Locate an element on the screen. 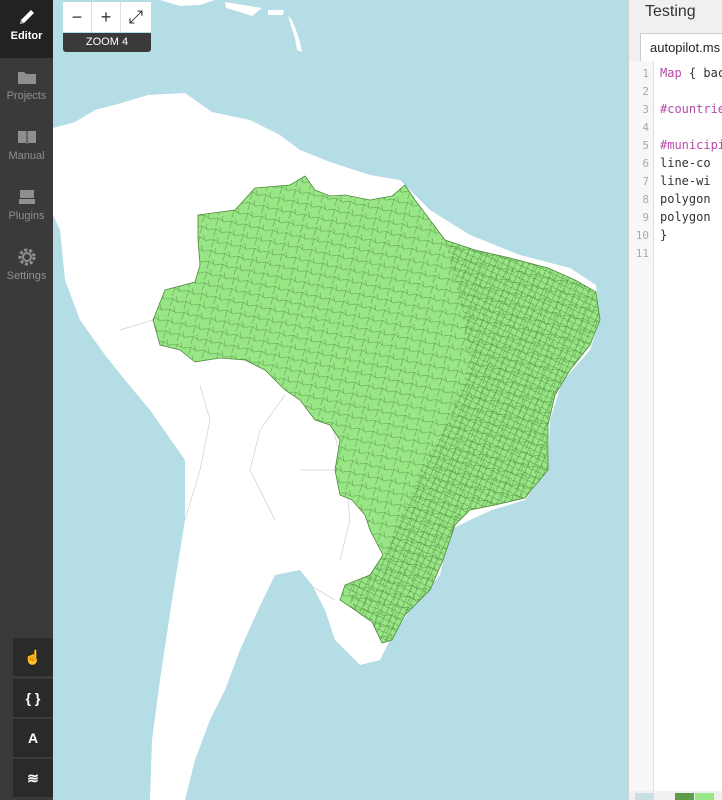 The image size is (722, 800). zoom-control: − + ⤢ ZOOM 4 is located at coordinates (107, 27).